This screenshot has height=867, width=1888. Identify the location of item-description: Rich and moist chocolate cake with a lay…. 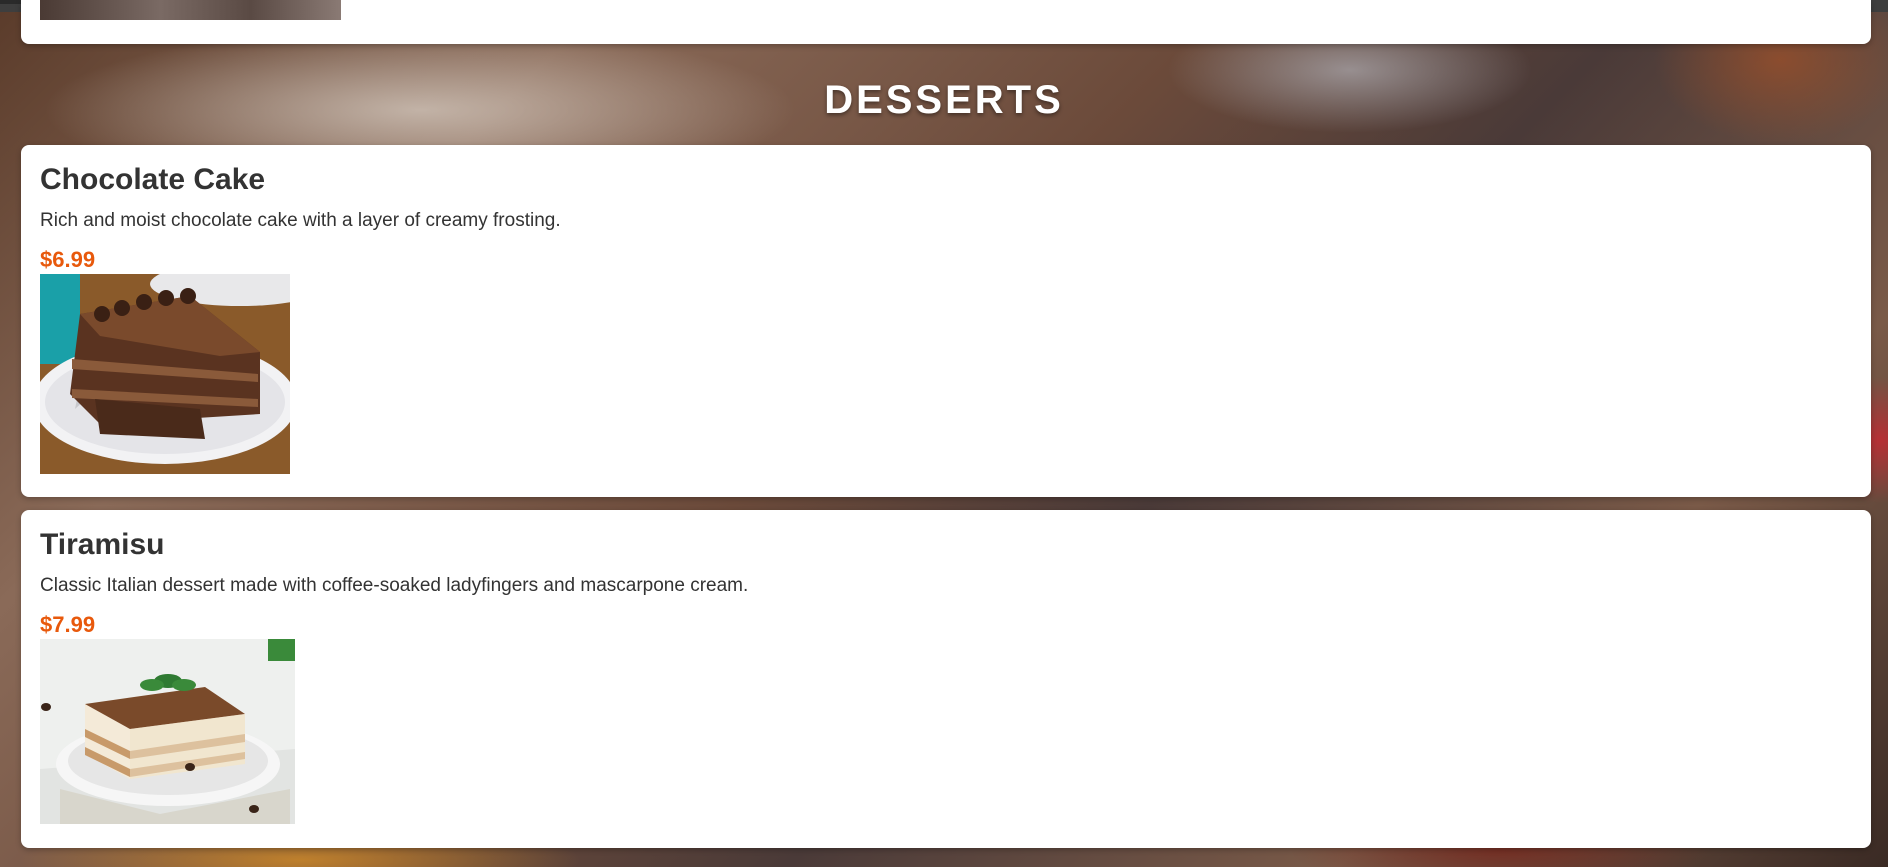
(300, 220).